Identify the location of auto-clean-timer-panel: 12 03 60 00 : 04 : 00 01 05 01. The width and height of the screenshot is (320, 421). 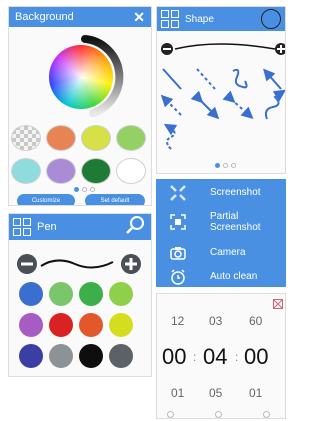
(221, 356).